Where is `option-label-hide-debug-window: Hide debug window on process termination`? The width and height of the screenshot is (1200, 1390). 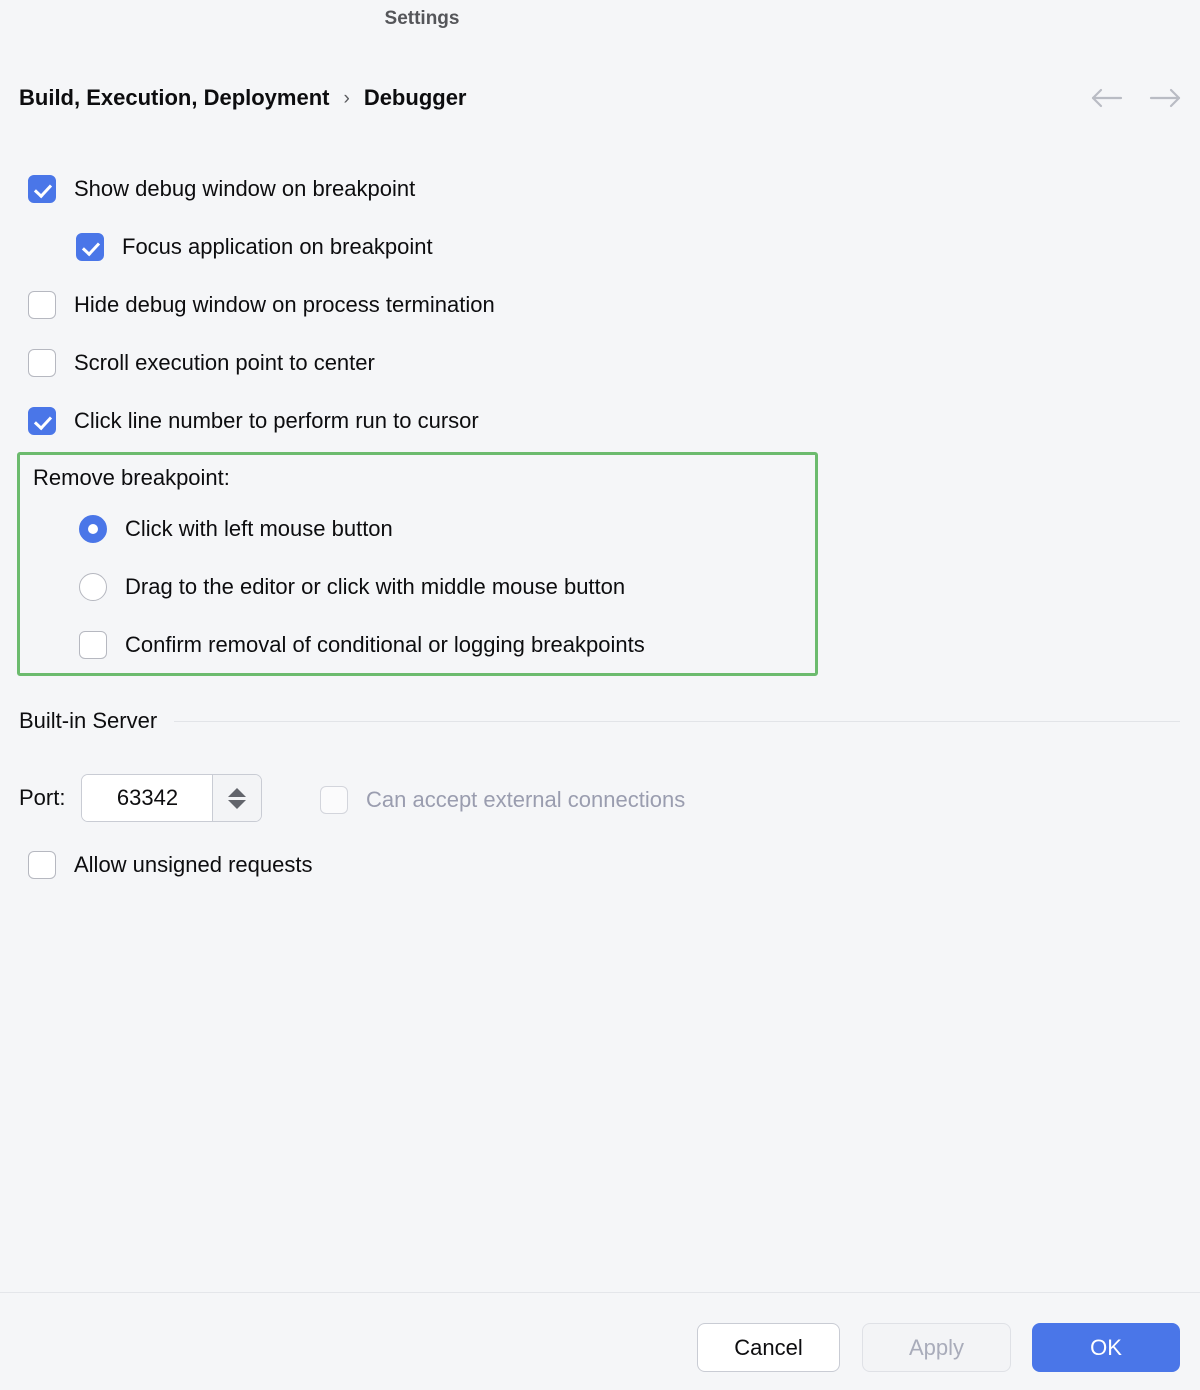
option-label-hide-debug-window: Hide debug window on process termination is located at coordinates (284, 304).